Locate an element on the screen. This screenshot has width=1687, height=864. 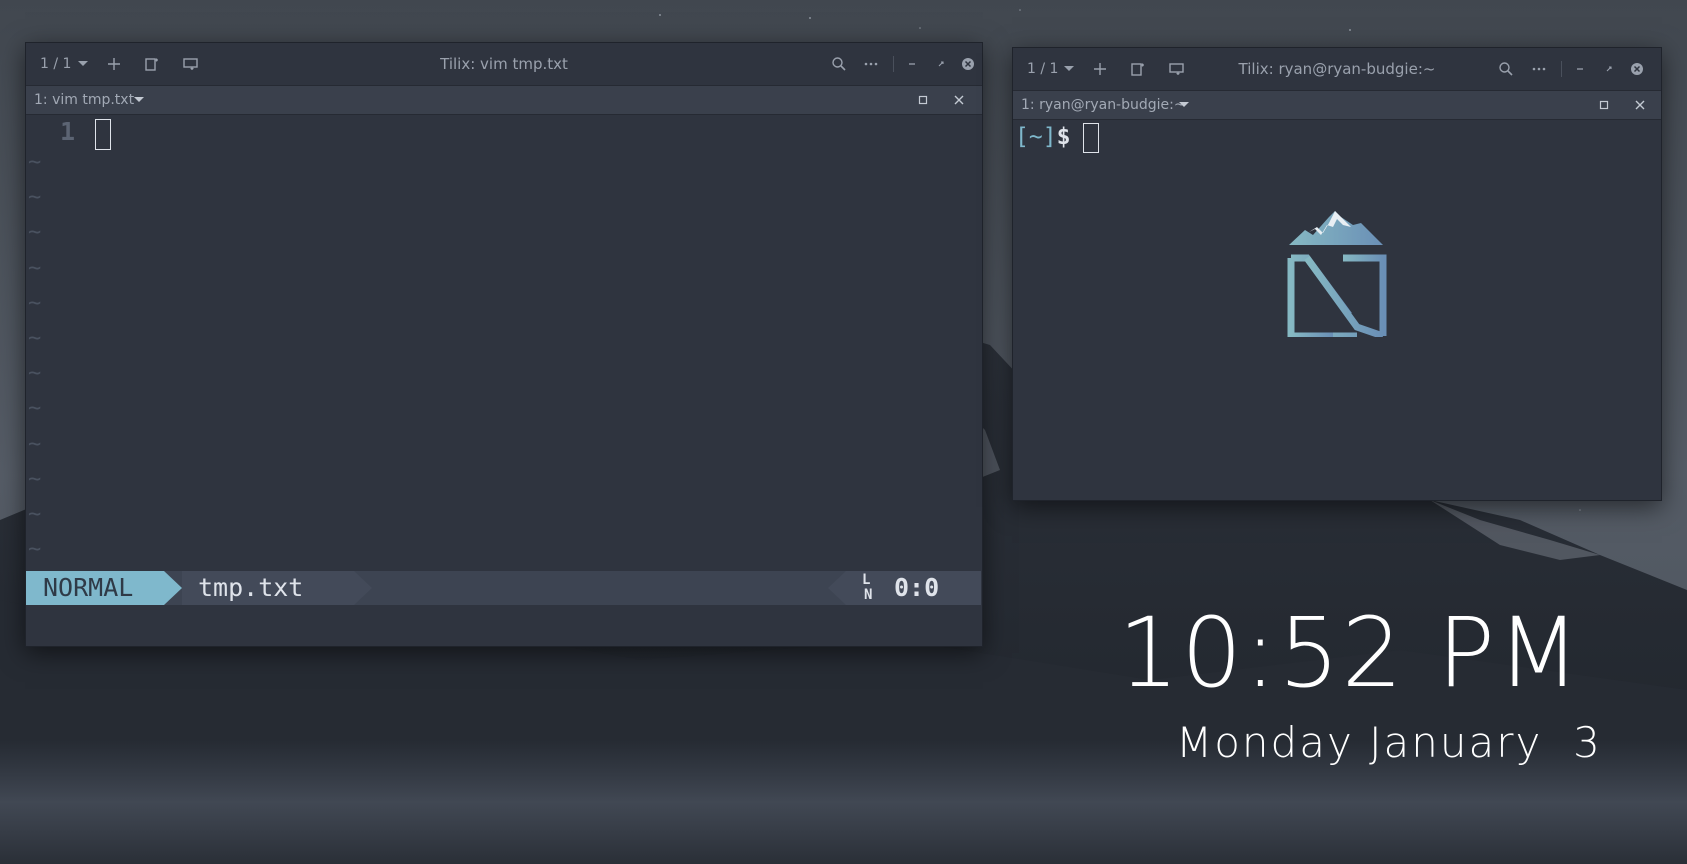
prompt-open: [ is located at coordinates (1022, 137).